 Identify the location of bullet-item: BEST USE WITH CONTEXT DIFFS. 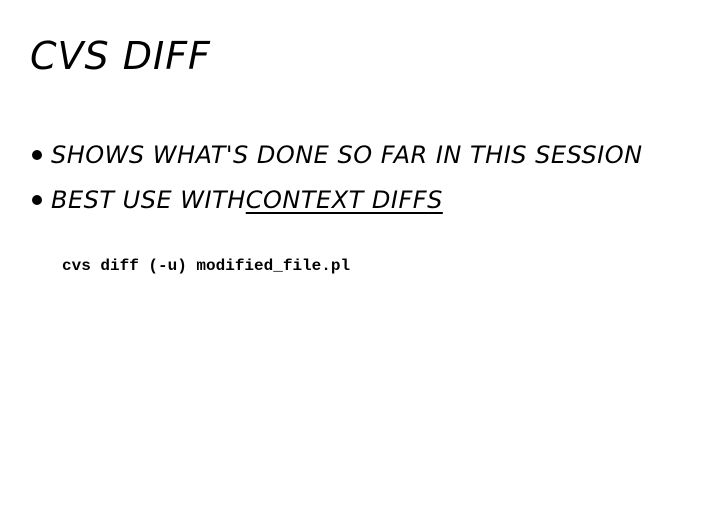
(336, 199).